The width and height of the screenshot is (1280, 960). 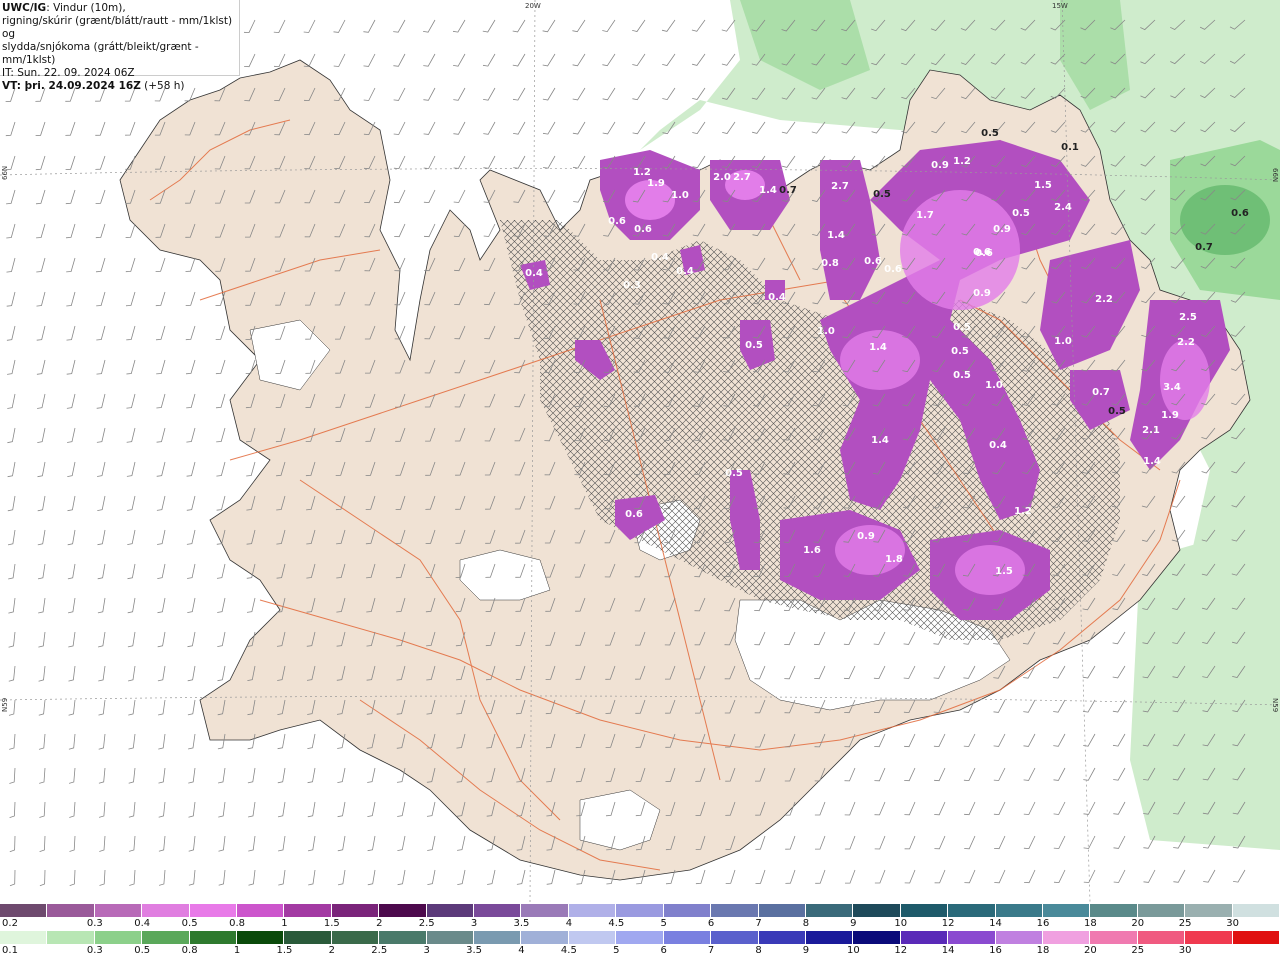 I want to click on snow-legend-label: 4.5, so click(x=616, y=923).